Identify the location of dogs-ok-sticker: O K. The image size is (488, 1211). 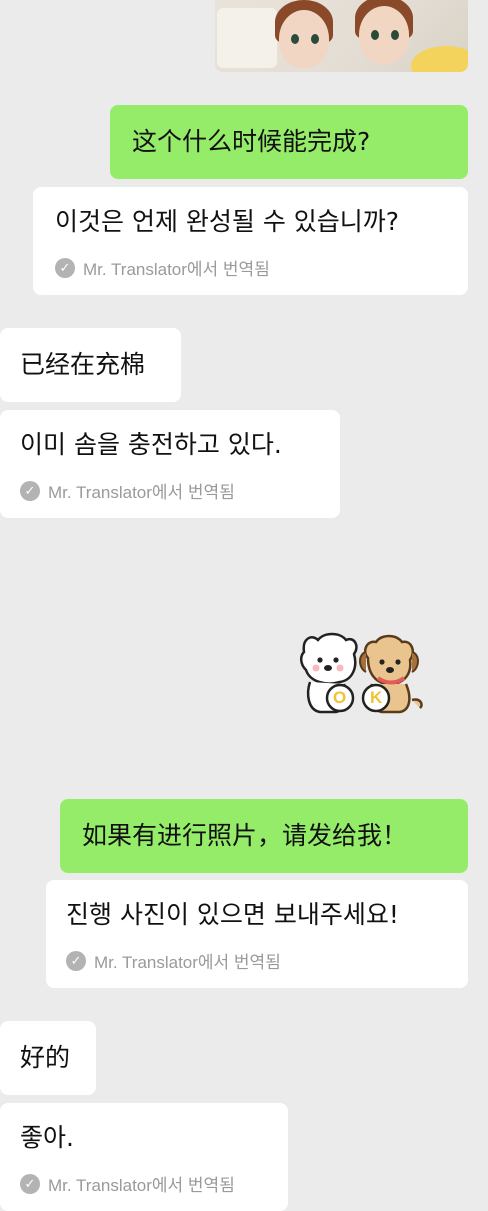
(362, 674).